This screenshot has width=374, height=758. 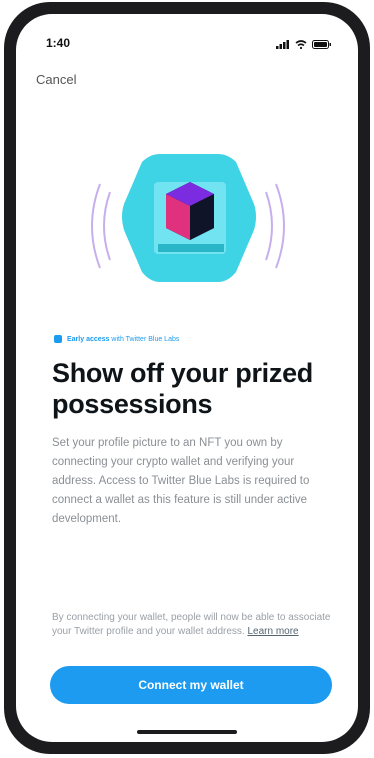 I want to click on cancel-button: Cancel, so click(x=56, y=79).